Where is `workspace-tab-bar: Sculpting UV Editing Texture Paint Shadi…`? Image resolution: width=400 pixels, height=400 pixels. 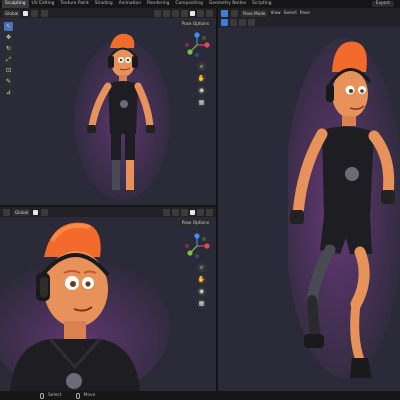 workspace-tab-bar: Sculpting UV Editing Texture Paint Shadi… is located at coordinates (200, 4).